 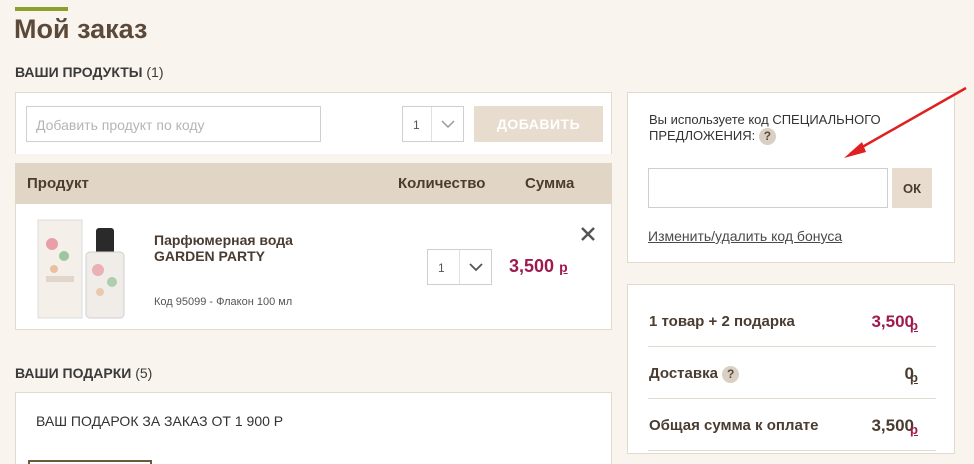 I want to click on summary-delivery-currency: р, so click(x=914, y=377).